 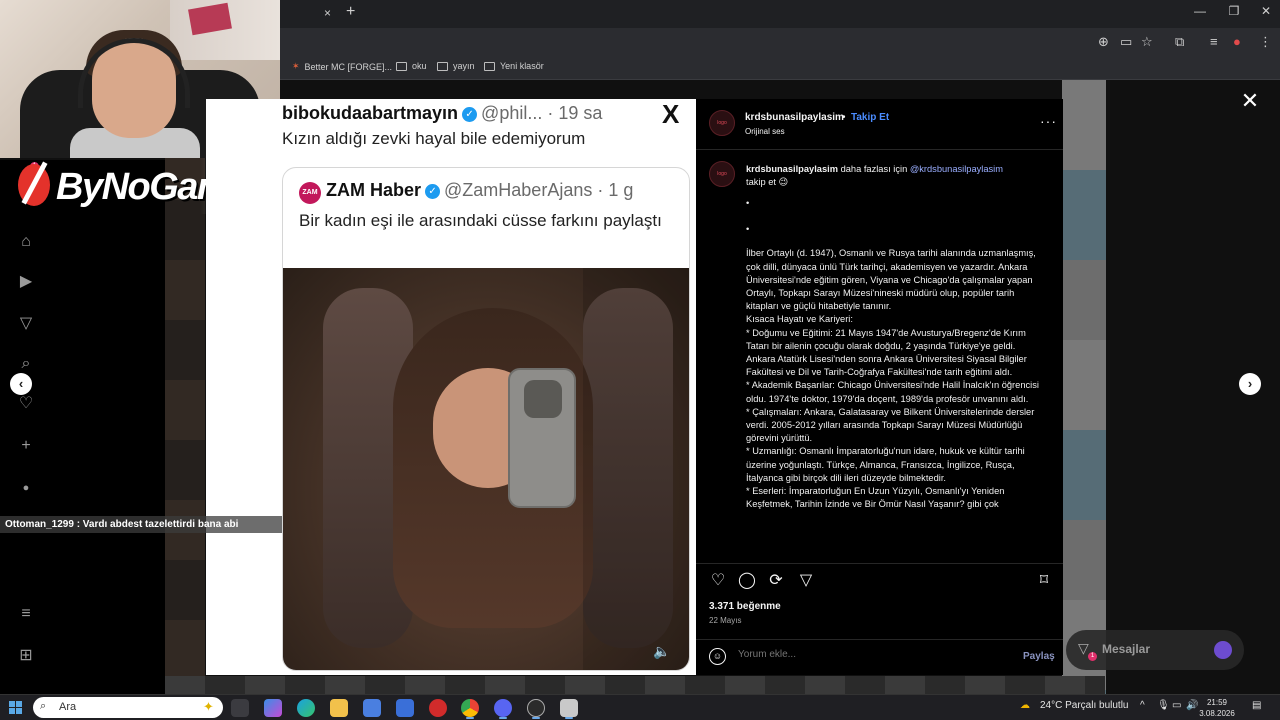 I want to click on photo-shadow, so click(x=636, y=469).